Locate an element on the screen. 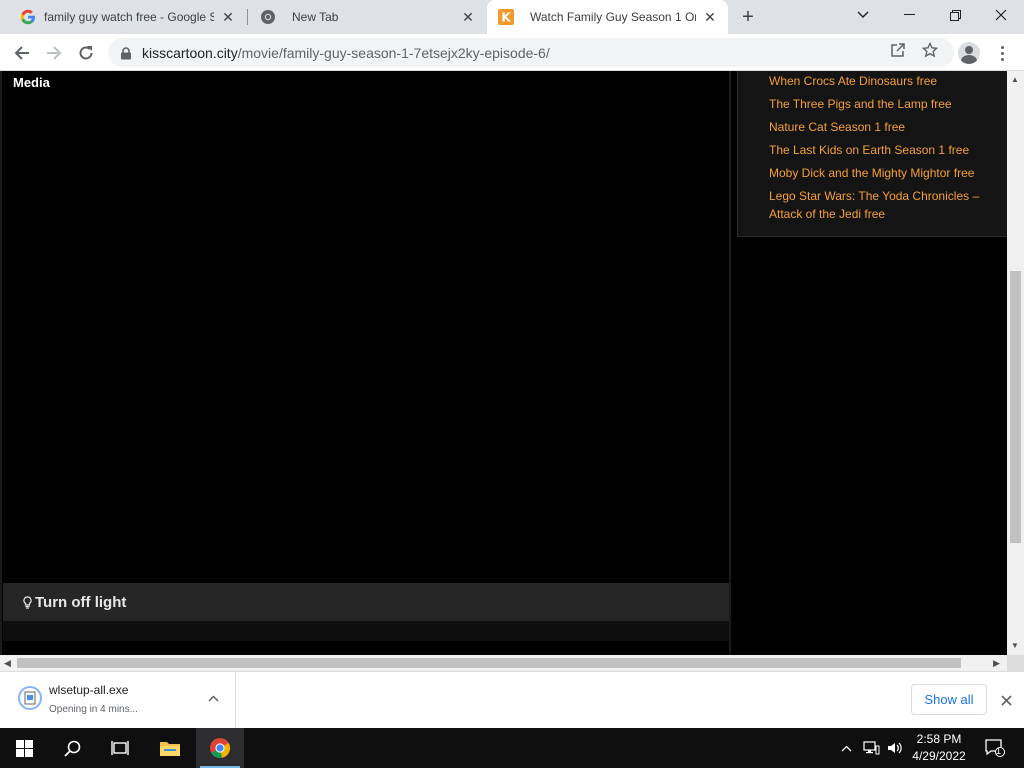 The image size is (1024, 768). chrome-icon is located at coordinates (268, 17).